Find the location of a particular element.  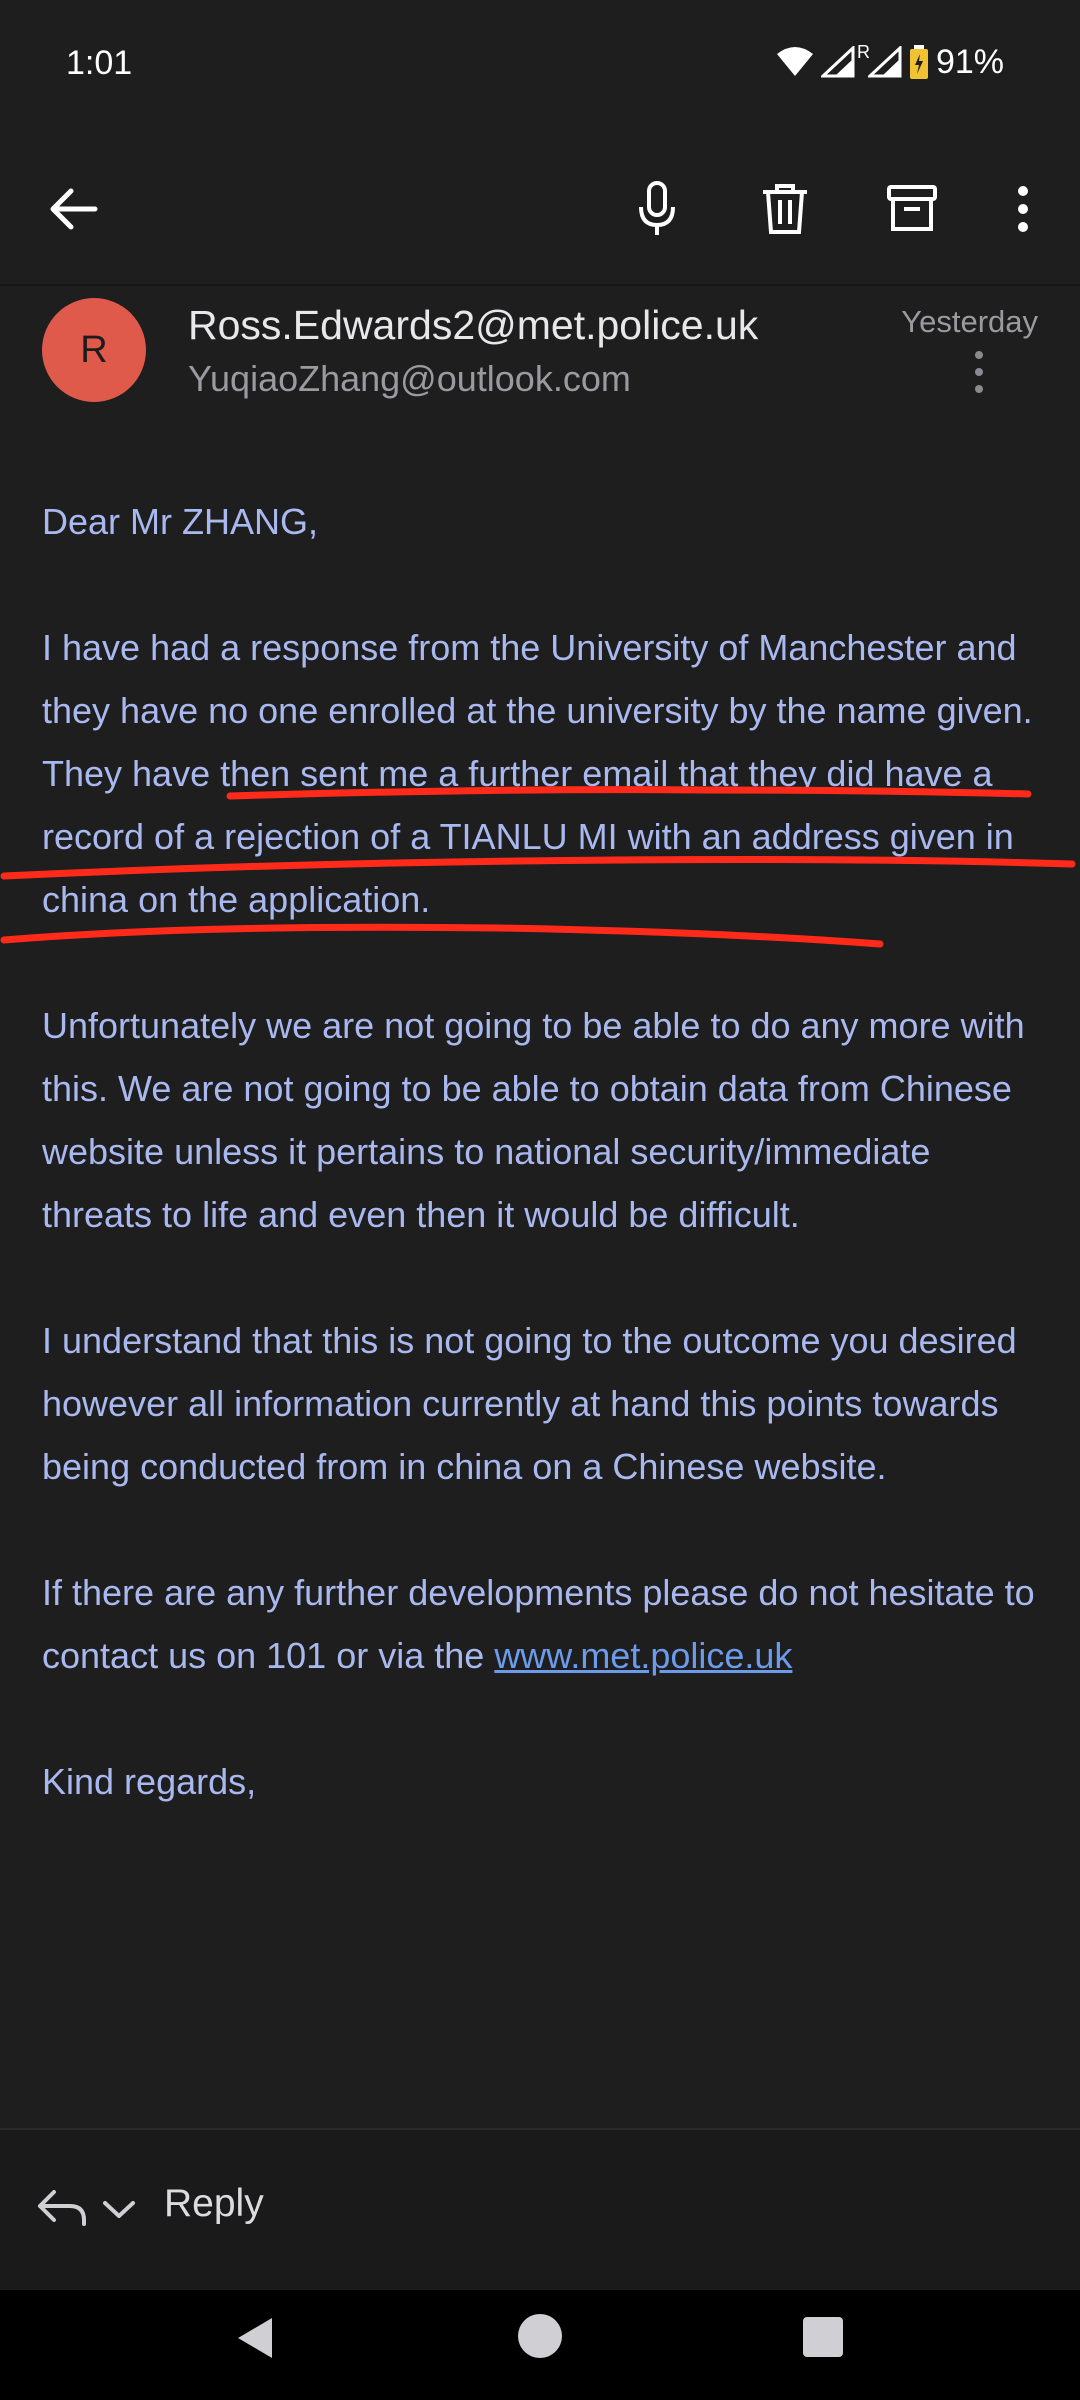

more-options-button is located at coordinates (1023, 209).